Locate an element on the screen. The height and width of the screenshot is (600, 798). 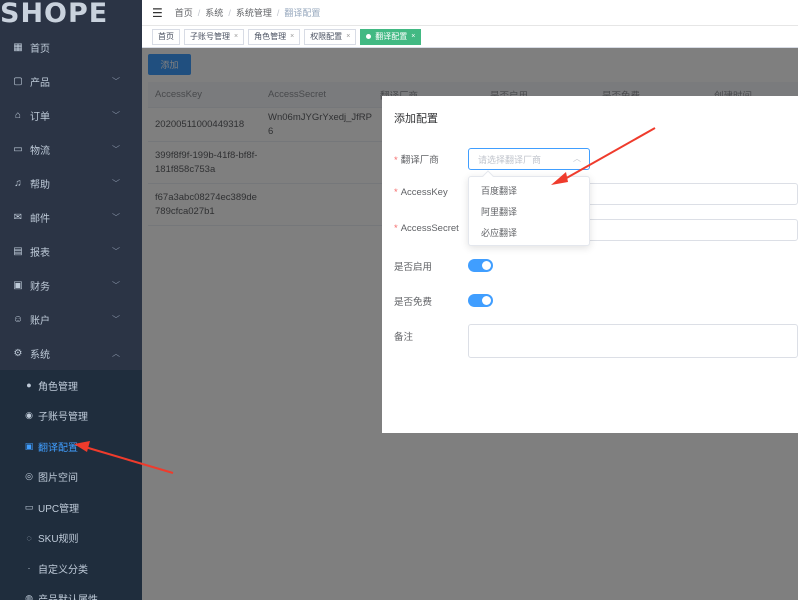
tag-label: 子账号管理 is located at coordinates (210, 36).